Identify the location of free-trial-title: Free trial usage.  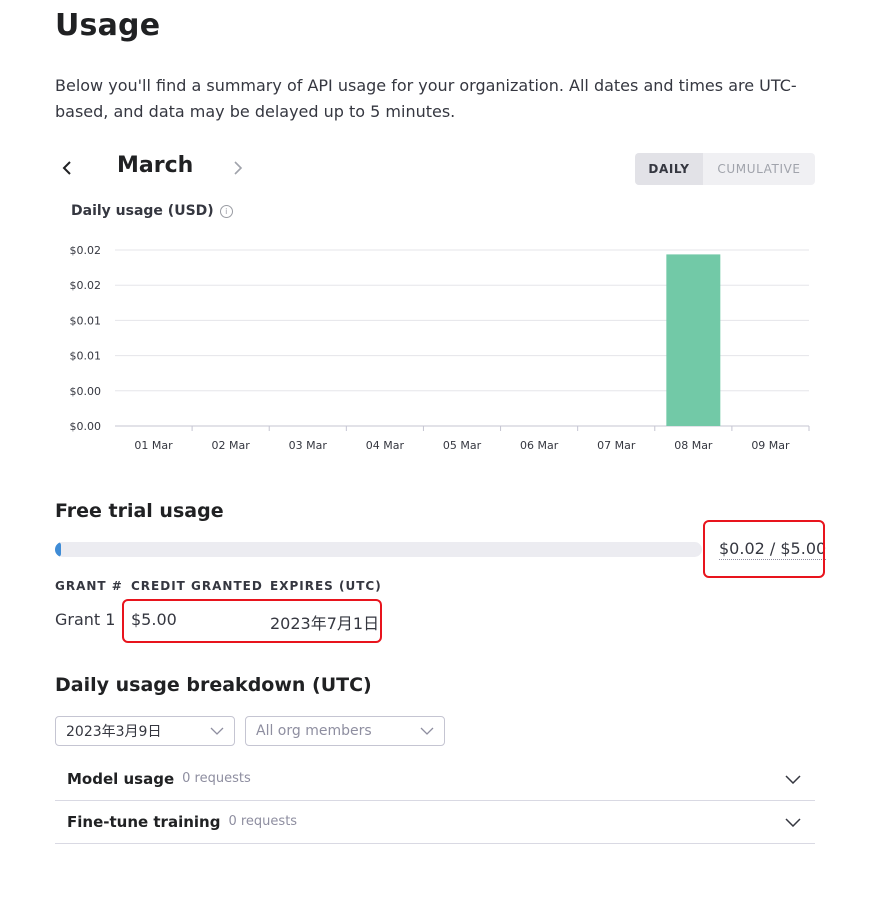
(139, 511).